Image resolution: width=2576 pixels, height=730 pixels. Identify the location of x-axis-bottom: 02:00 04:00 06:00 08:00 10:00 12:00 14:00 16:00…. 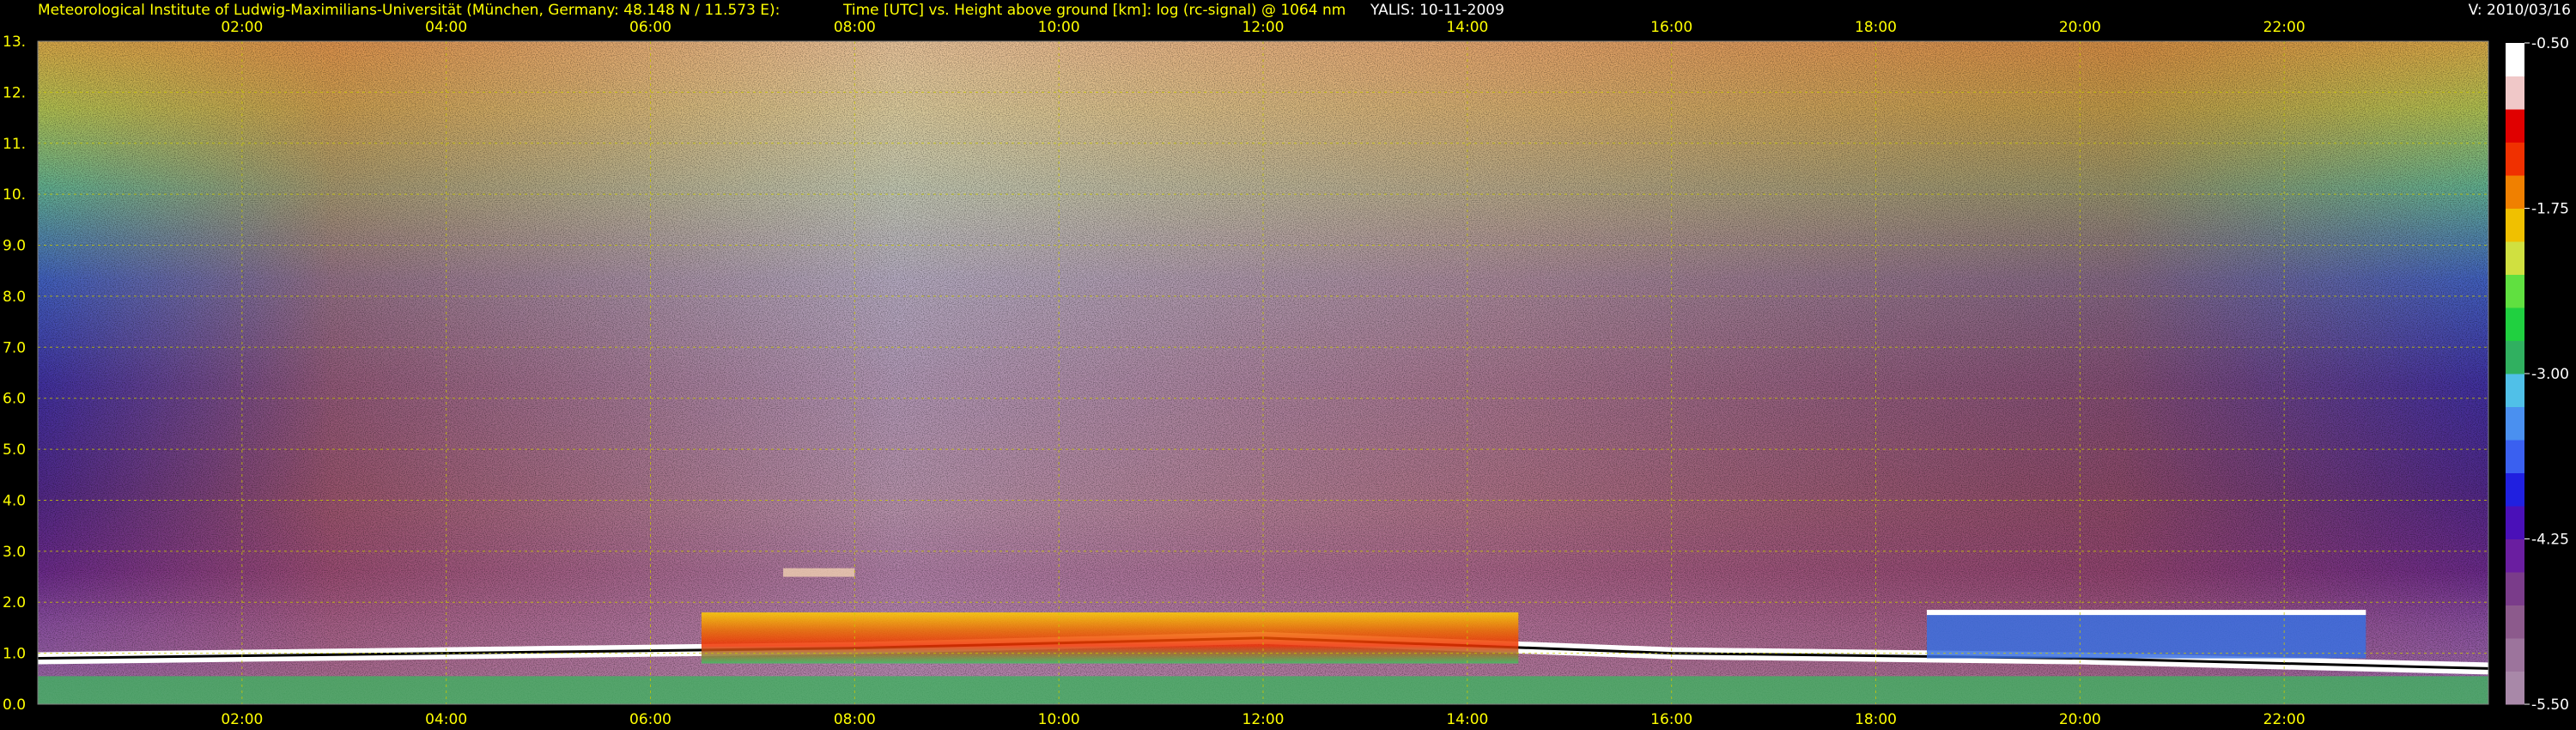
(1263, 719).